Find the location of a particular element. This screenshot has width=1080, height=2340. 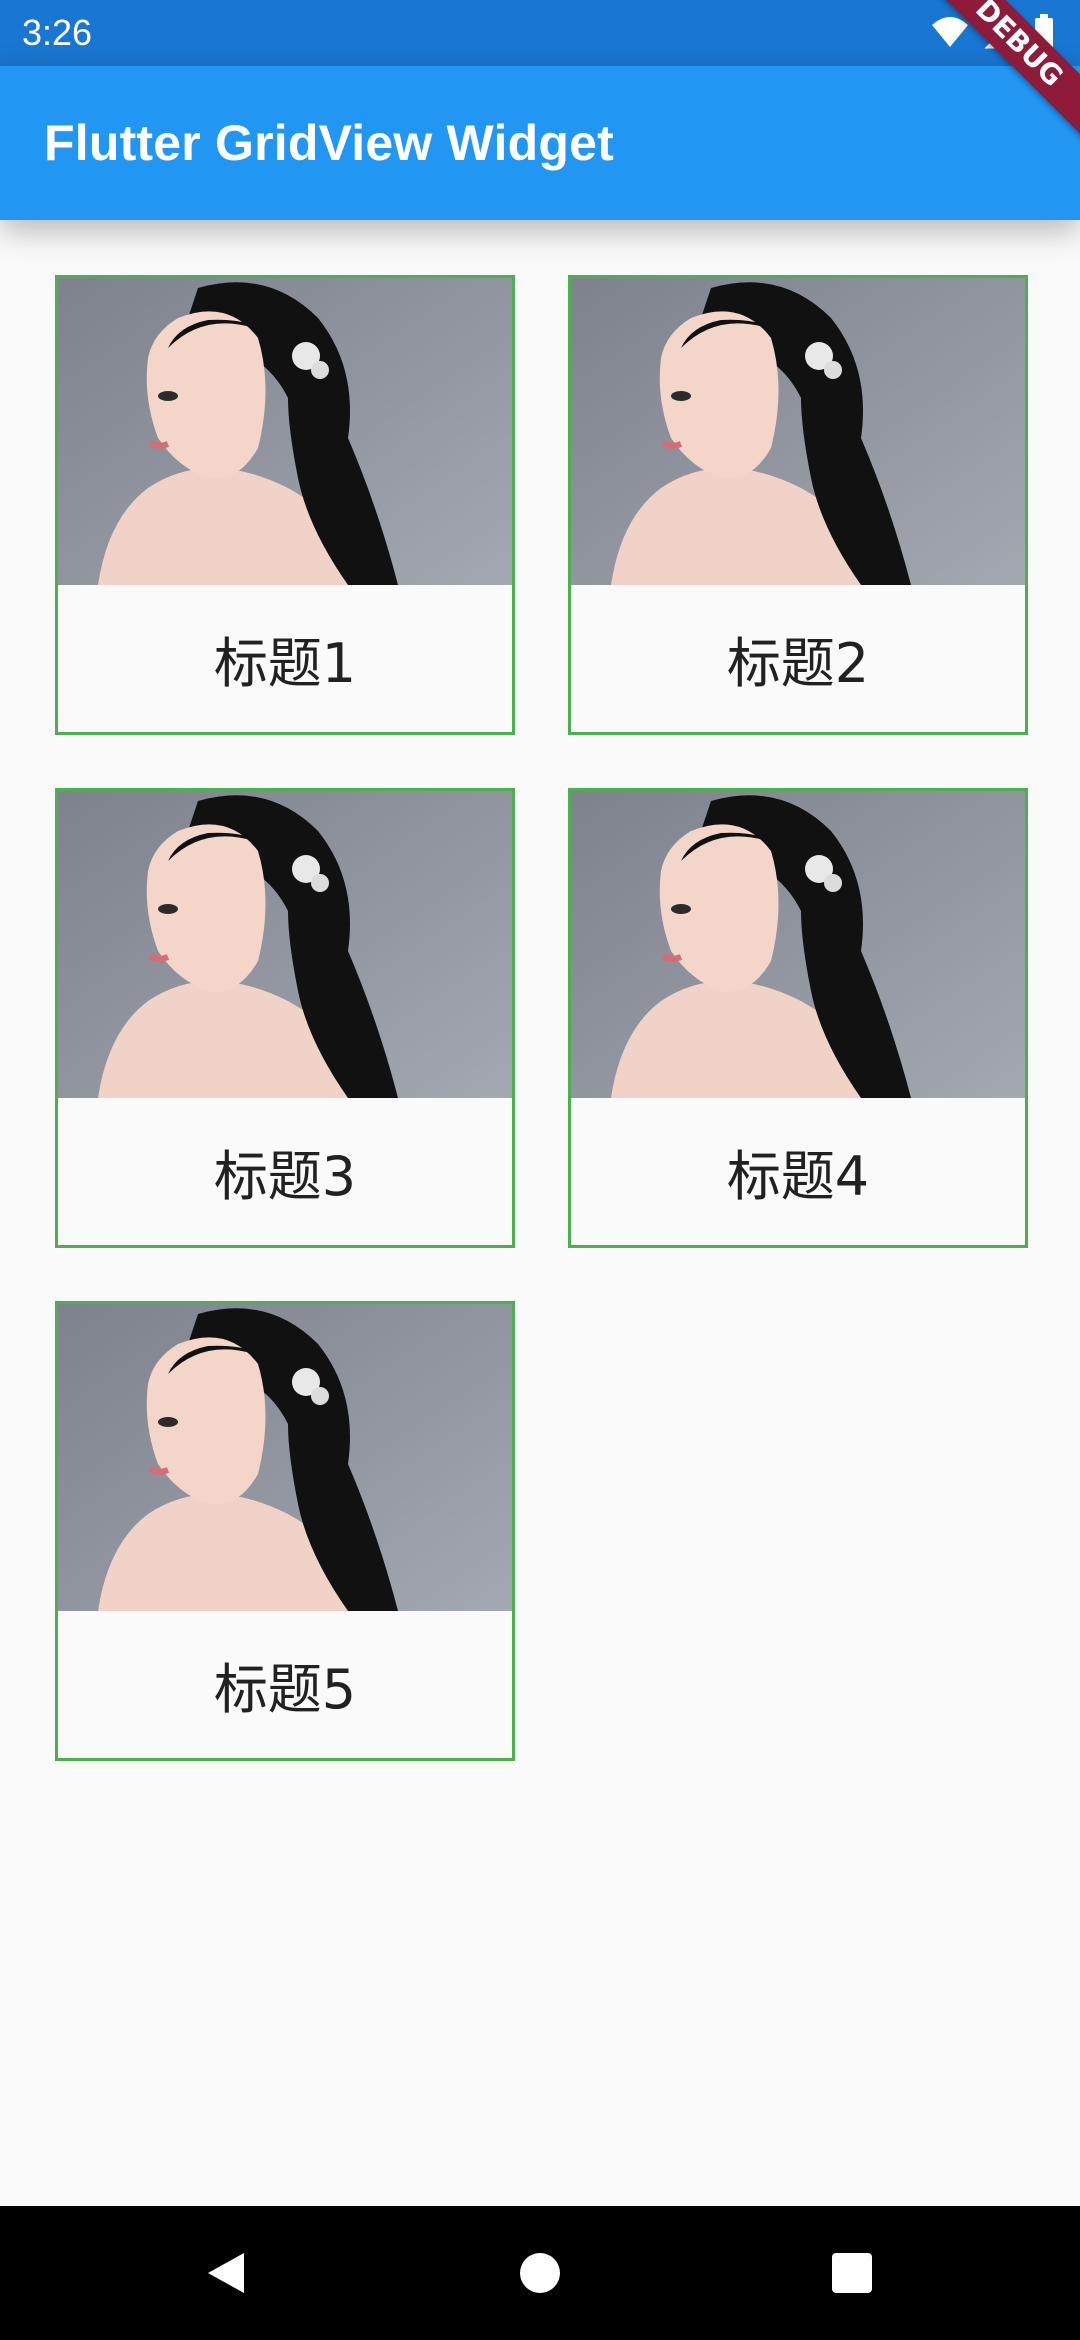

status-time: 3:26 is located at coordinates (57, 32).